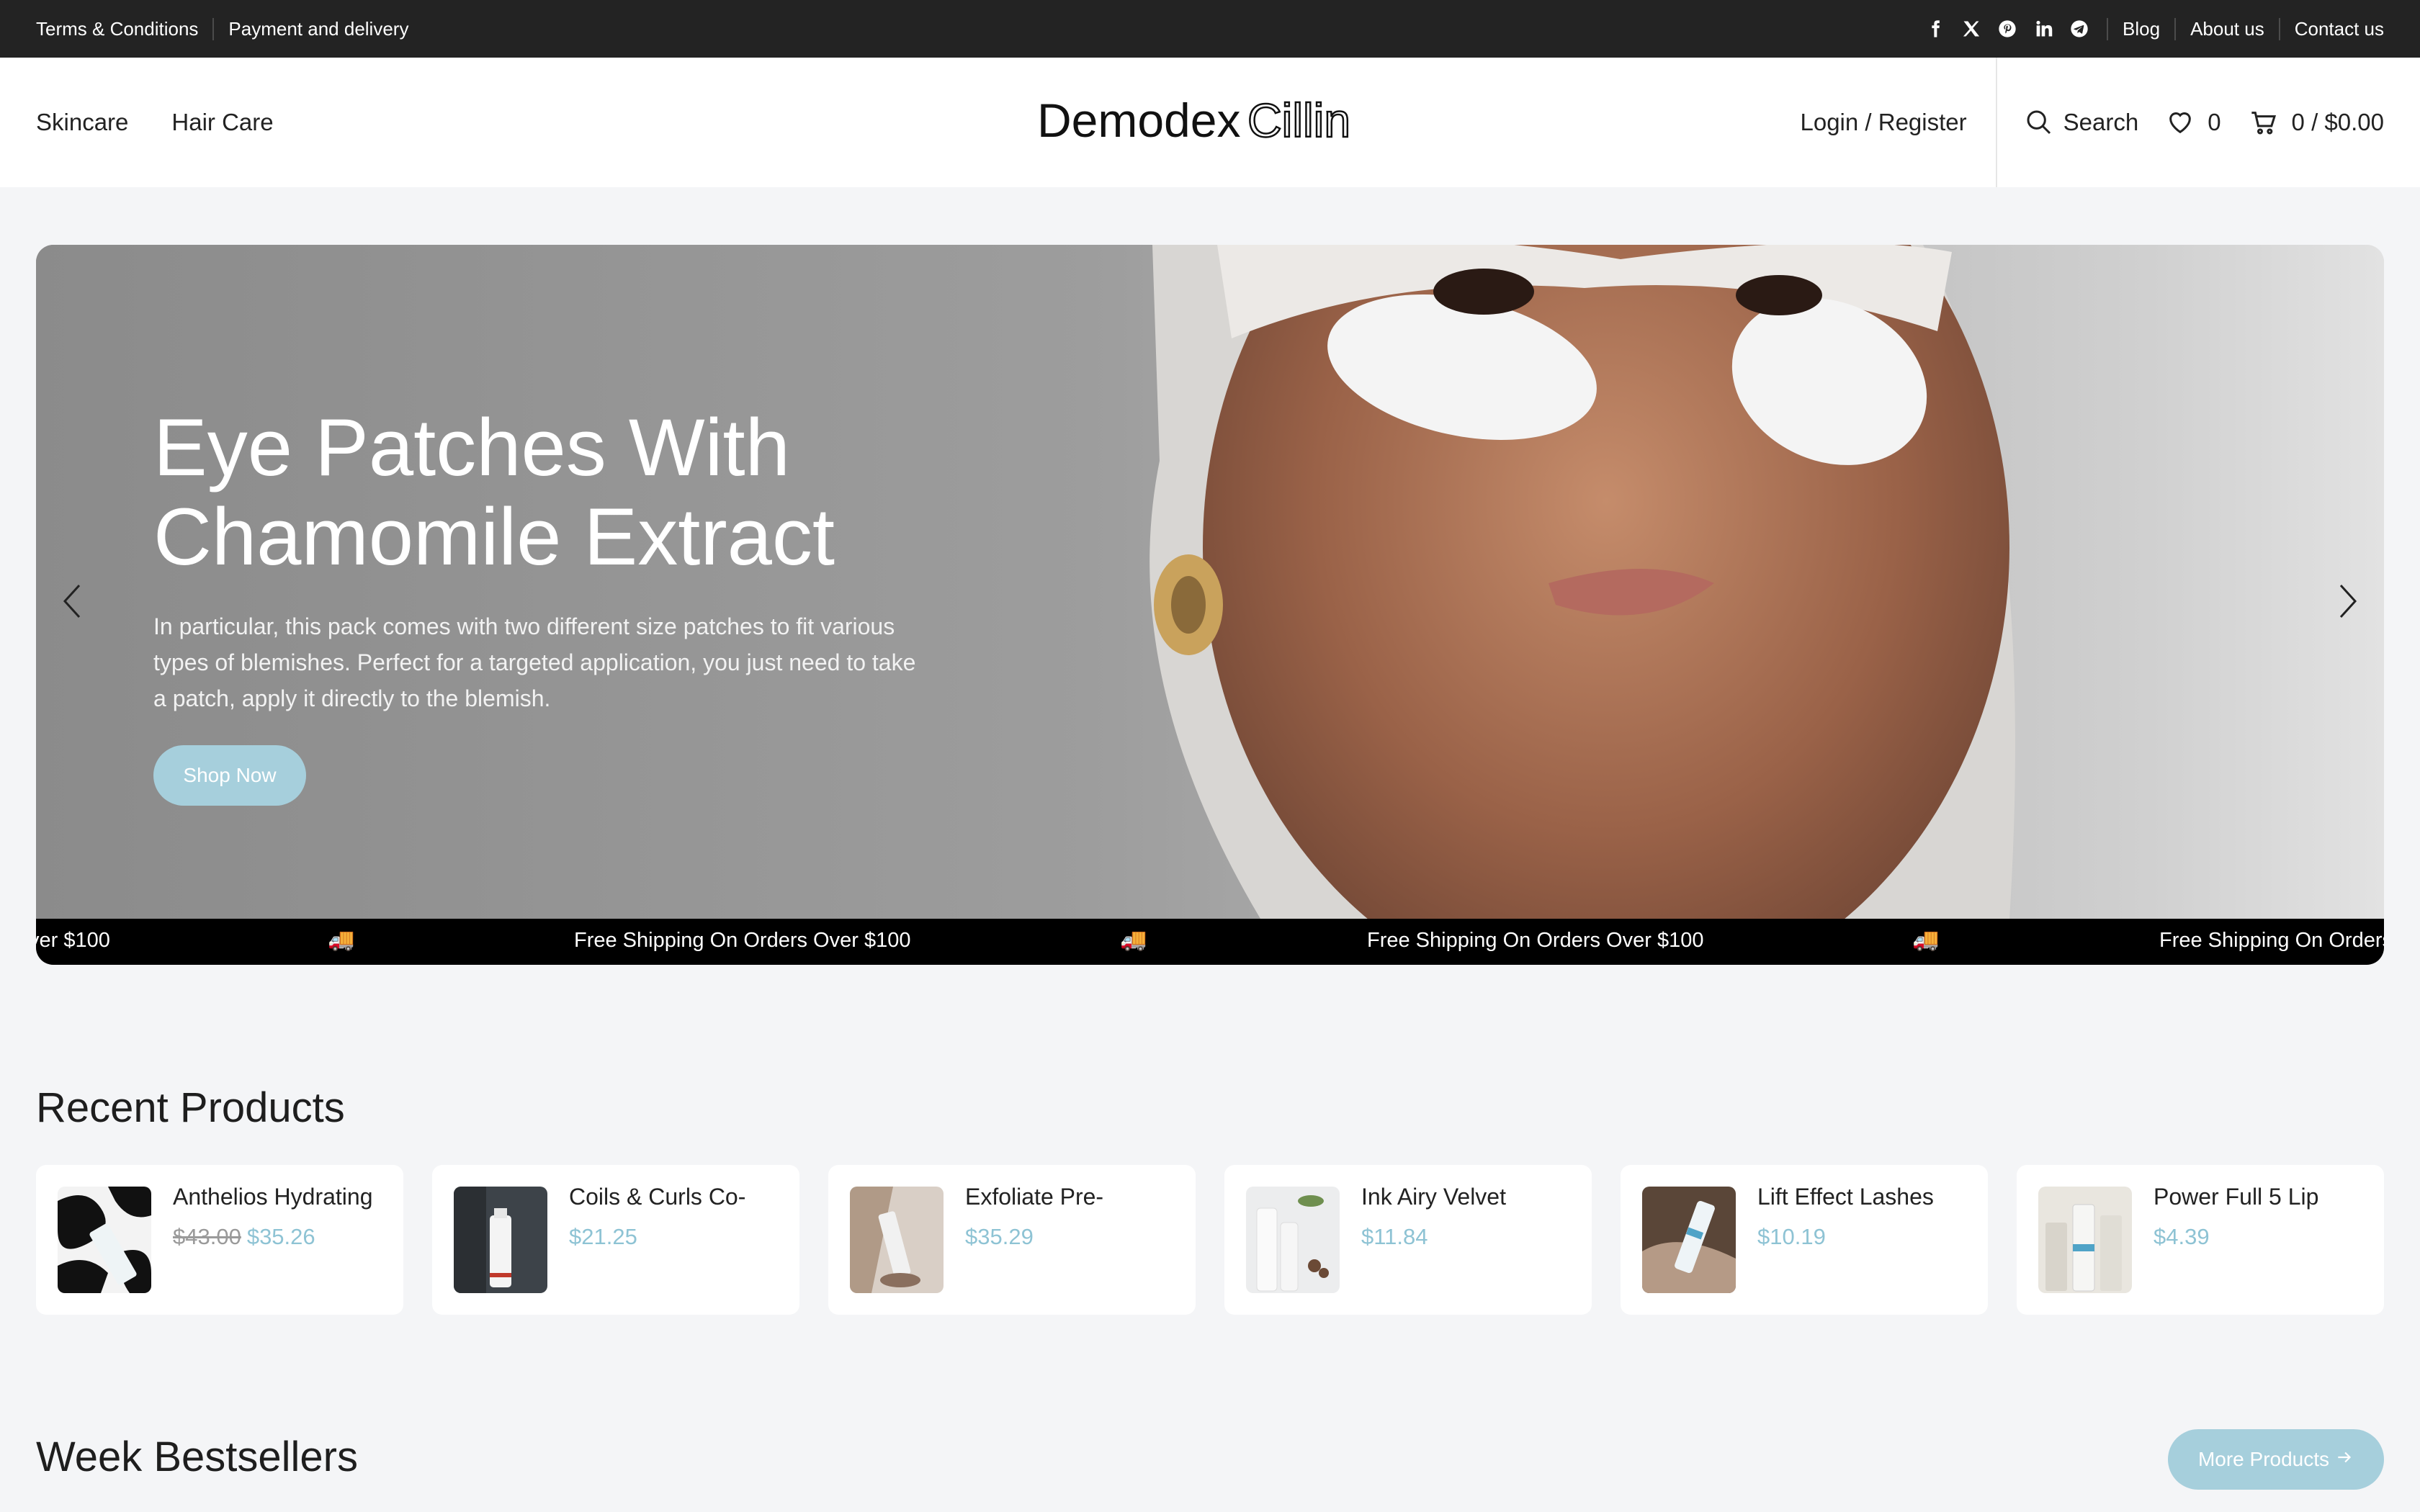 The image size is (2420, 1512). I want to click on site-logo: Demodex Cillin, so click(1210, 121).